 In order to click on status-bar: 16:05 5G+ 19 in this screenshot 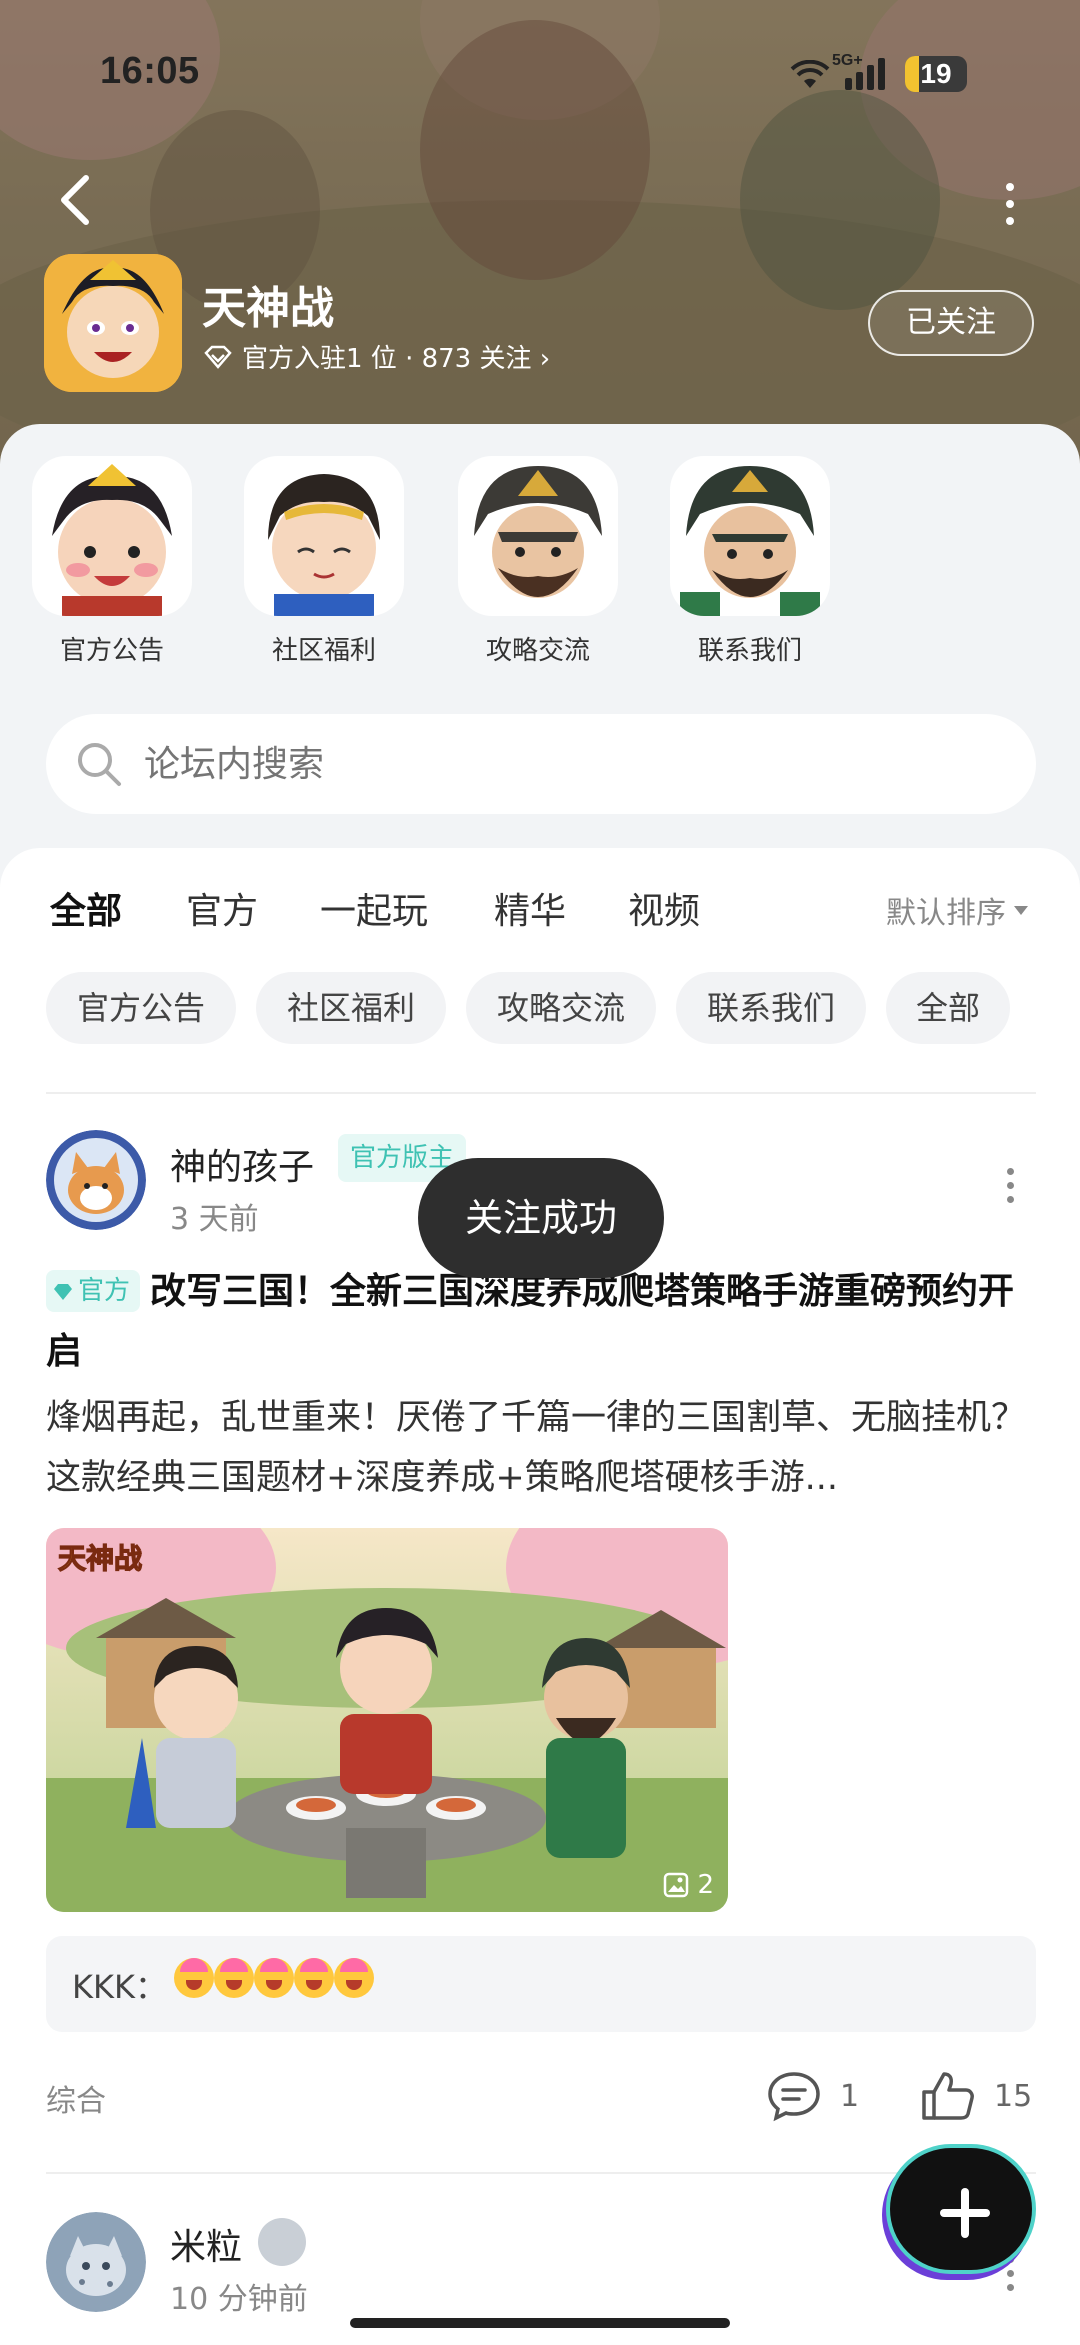, I will do `click(540, 75)`.